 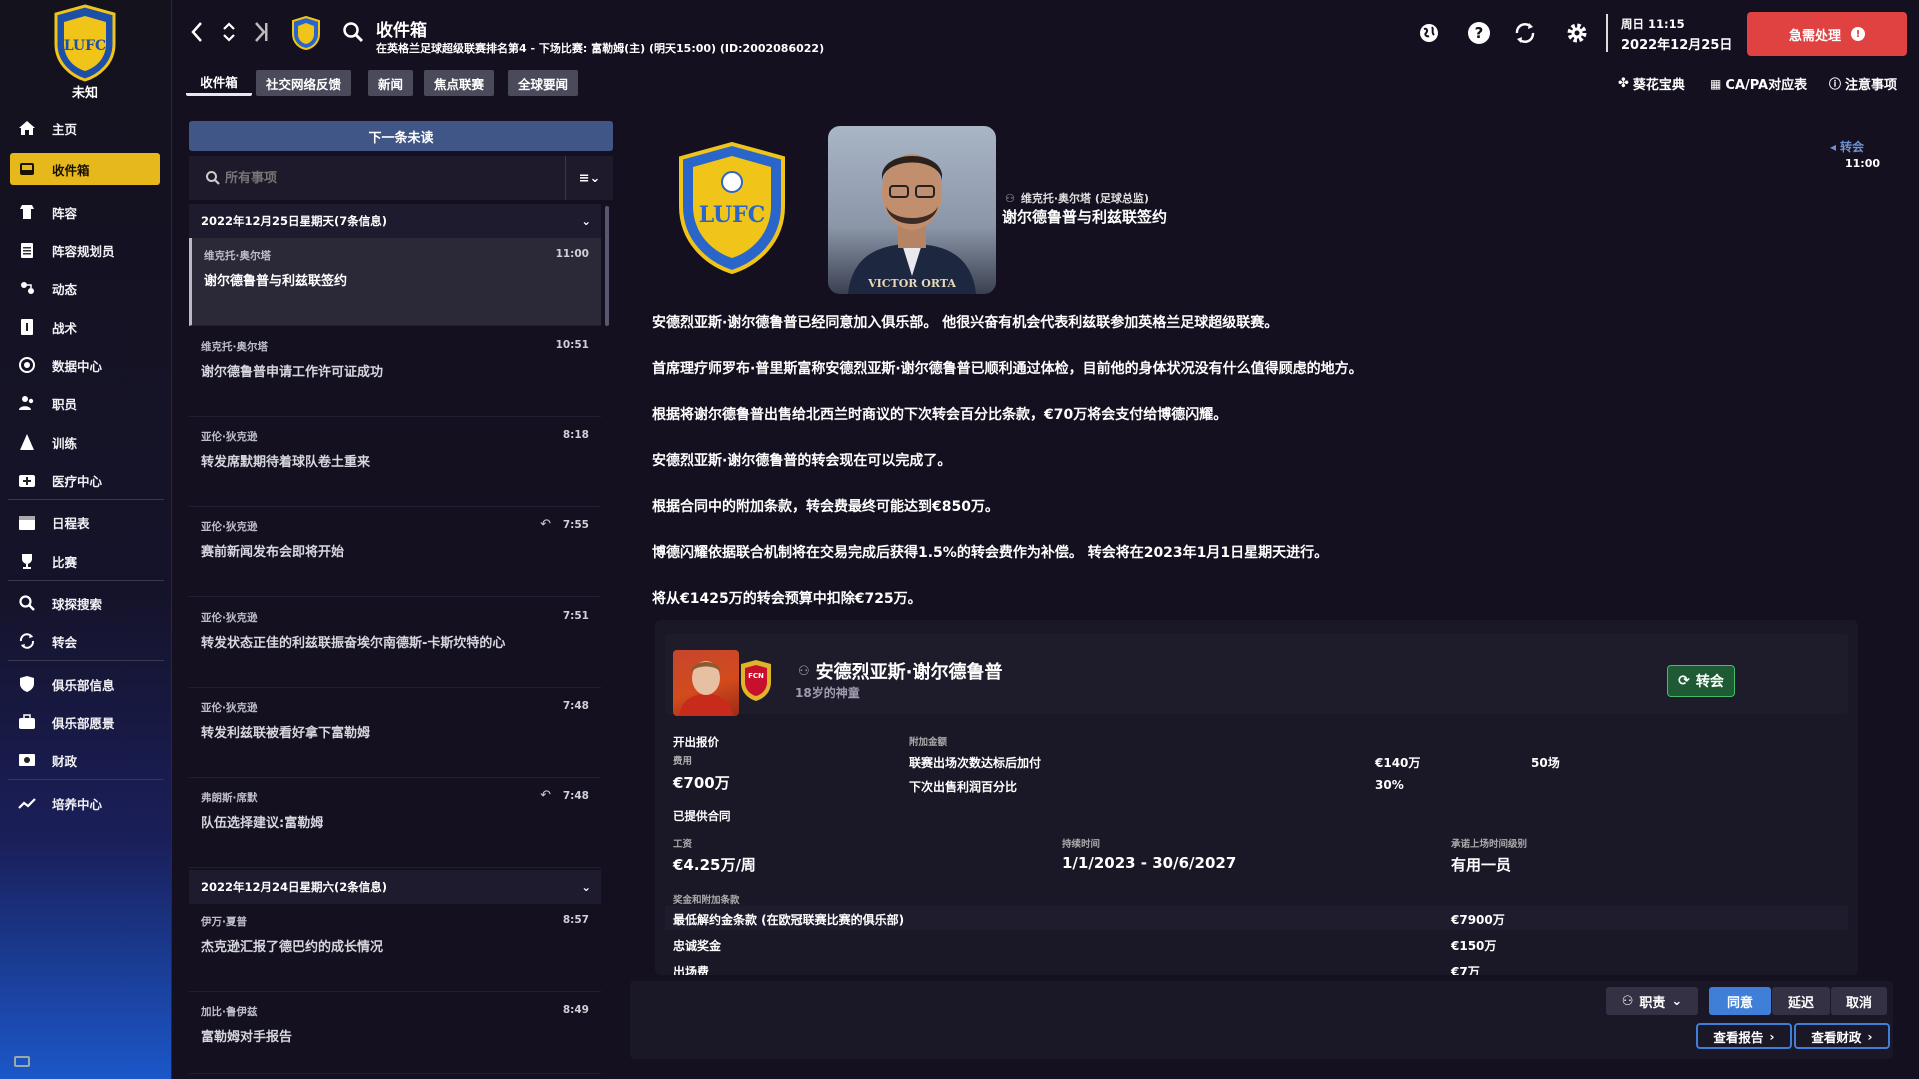 I want to click on nation-crest-icon: FCN, so click(x=756, y=680).